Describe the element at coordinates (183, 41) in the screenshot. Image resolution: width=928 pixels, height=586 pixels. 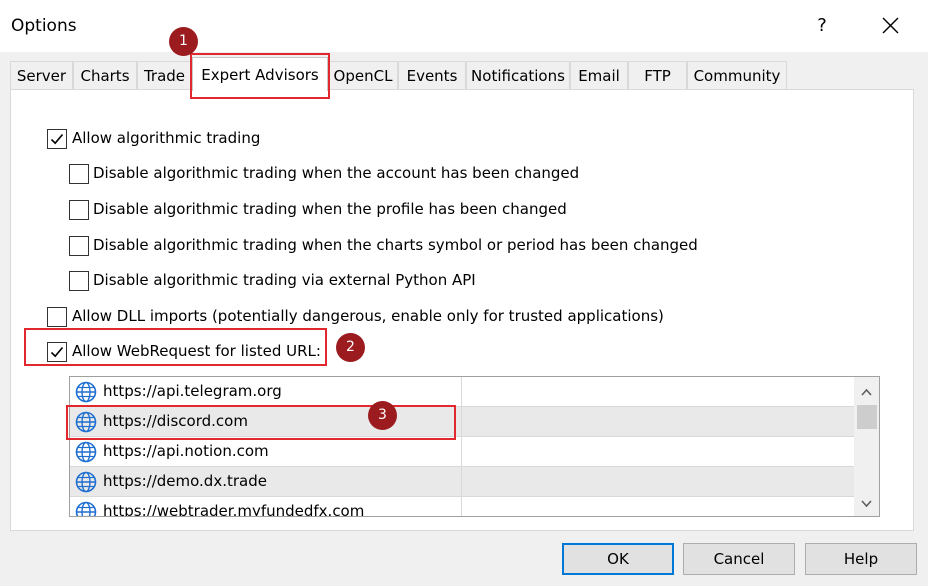
I see `step-badge-1: 1` at that location.